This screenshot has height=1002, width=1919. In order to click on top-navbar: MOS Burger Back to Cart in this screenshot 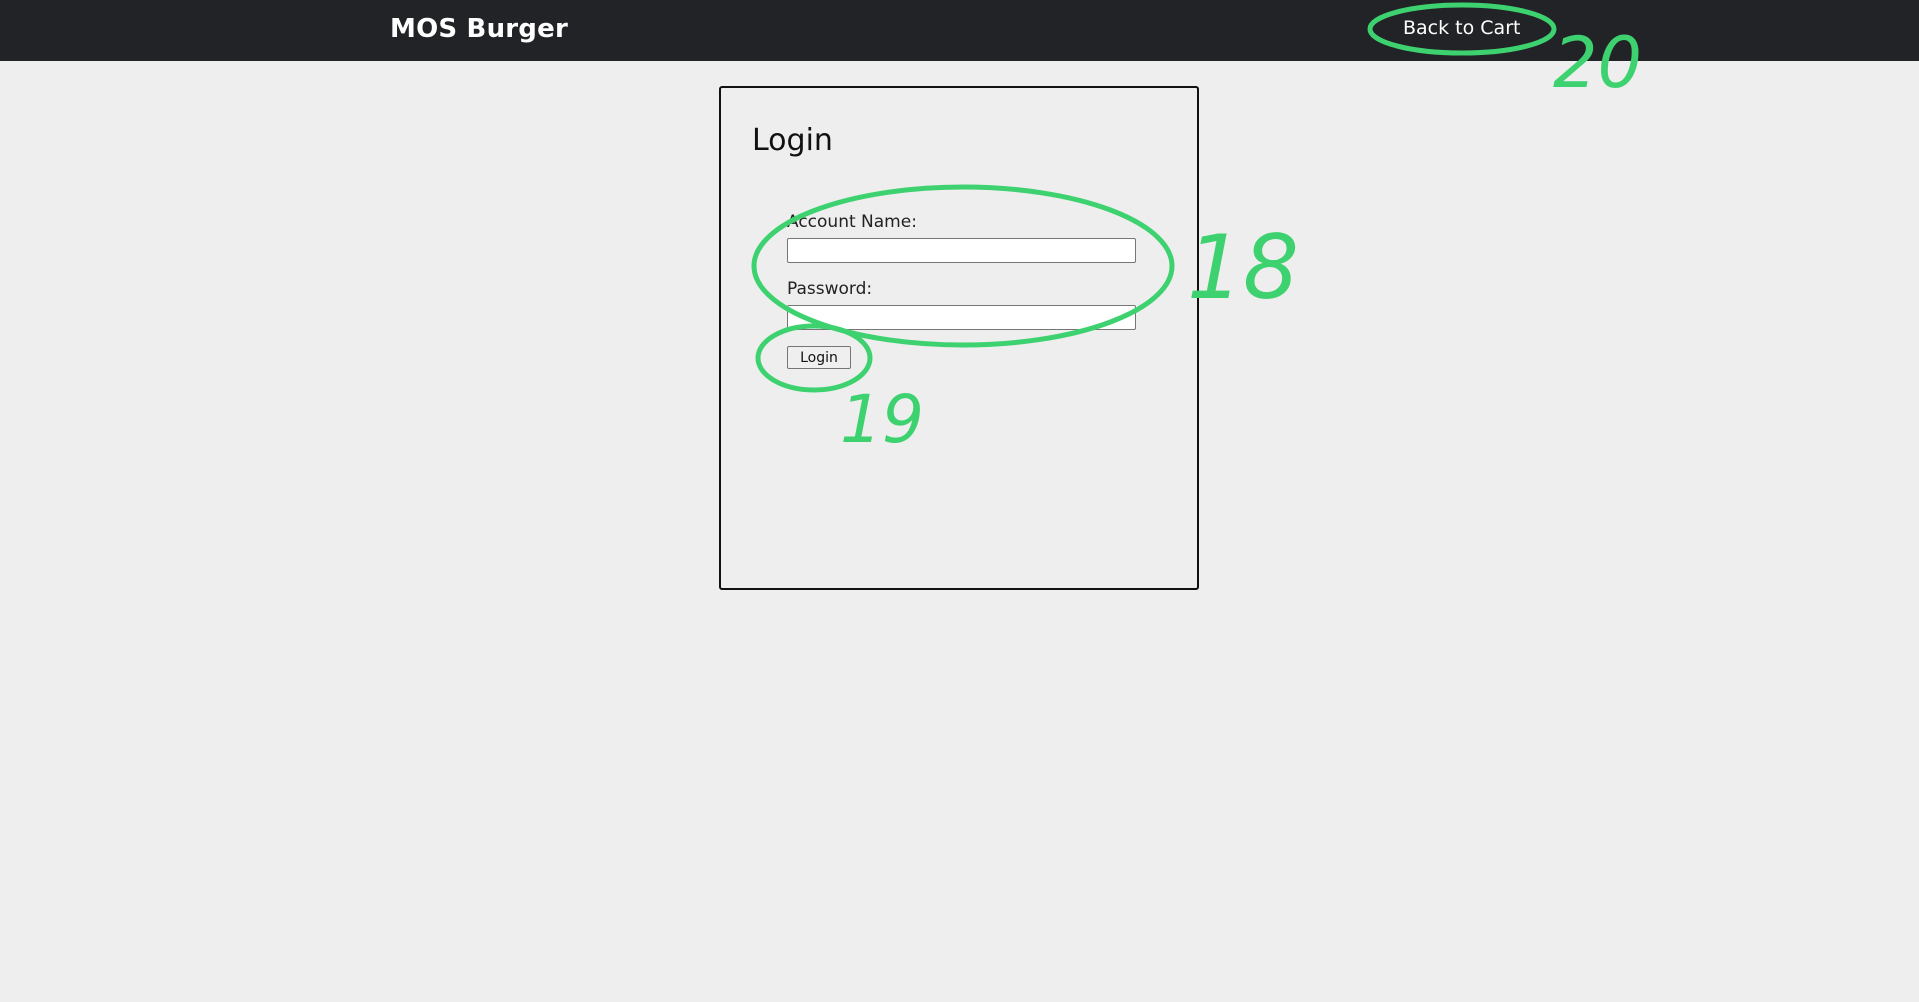, I will do `click(959, 30)`.